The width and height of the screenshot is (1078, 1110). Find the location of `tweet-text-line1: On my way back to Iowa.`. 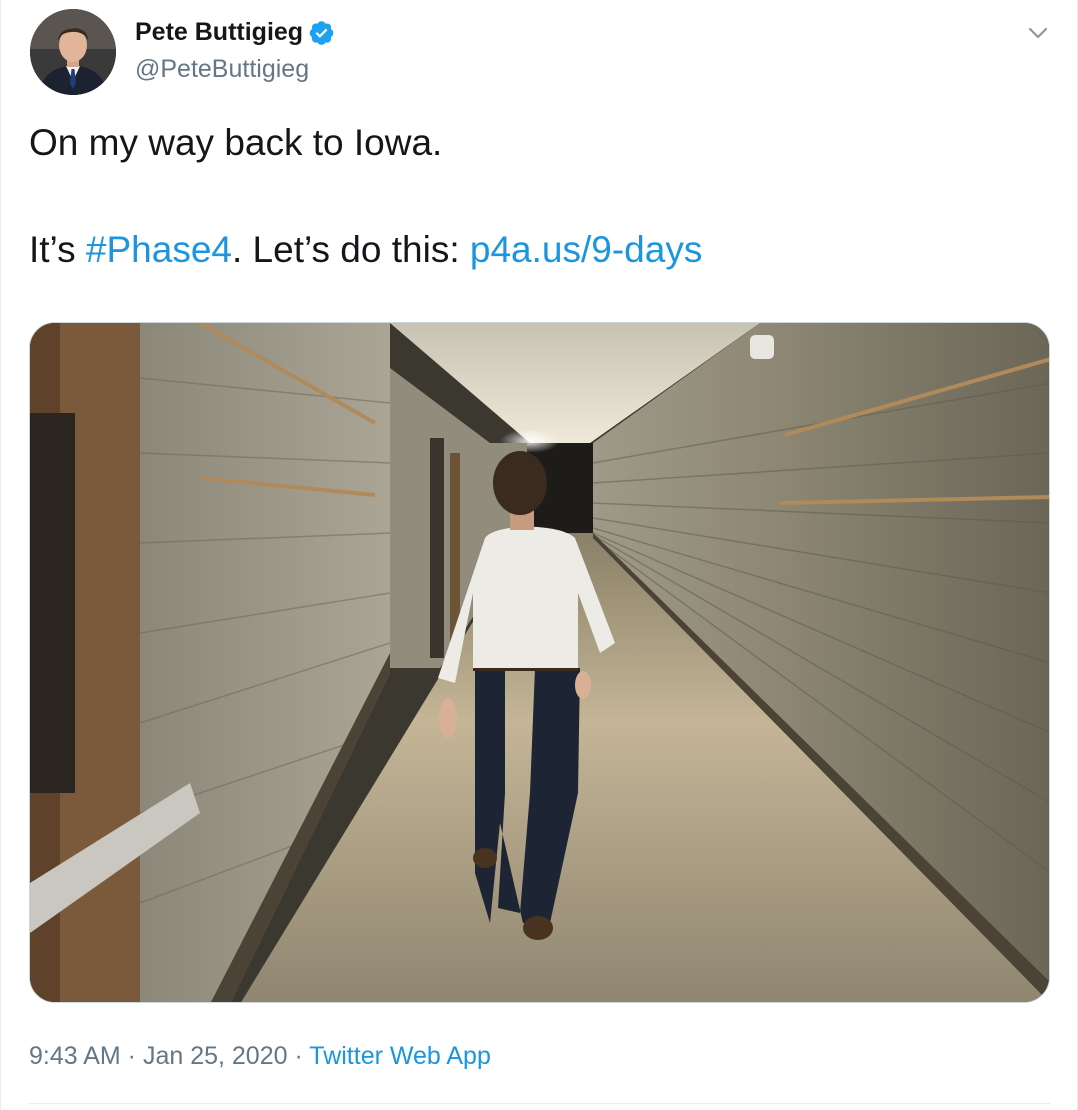

tweet-text-line1: On my way back to Iowa. is located at coordinates (236, 142).